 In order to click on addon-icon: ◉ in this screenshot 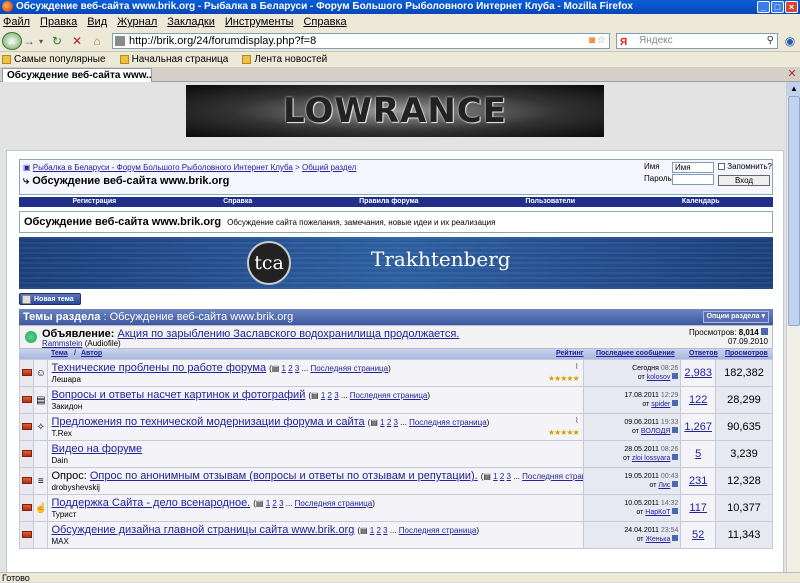, I will do `click(790, 41)`.